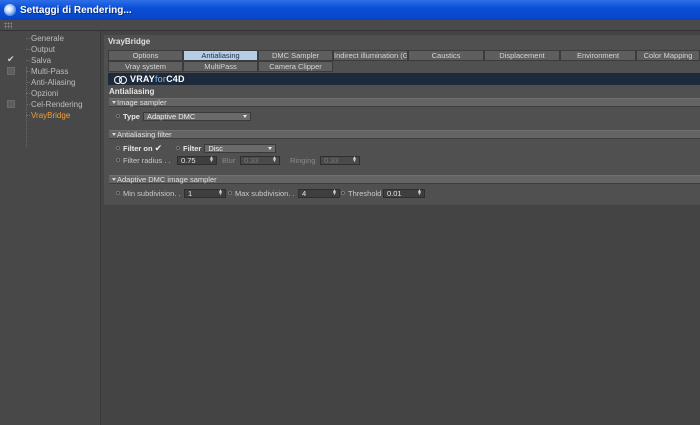 This screenshot has height=425, width=700. I want to click on max-subdivision-label: Max subdivision. . . ., so click(265, 193).